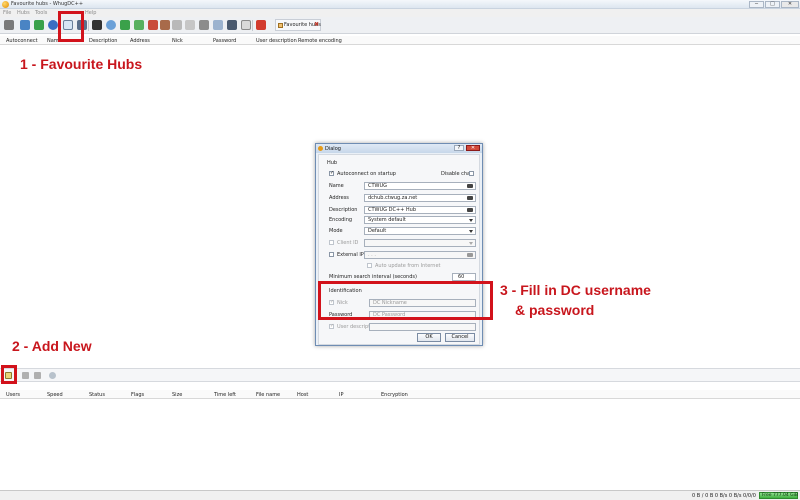 The image size is (800, 500). Describe the element at coordinates (790, 4) in the screenshot. I see `close-window-button: ✕` at that location.